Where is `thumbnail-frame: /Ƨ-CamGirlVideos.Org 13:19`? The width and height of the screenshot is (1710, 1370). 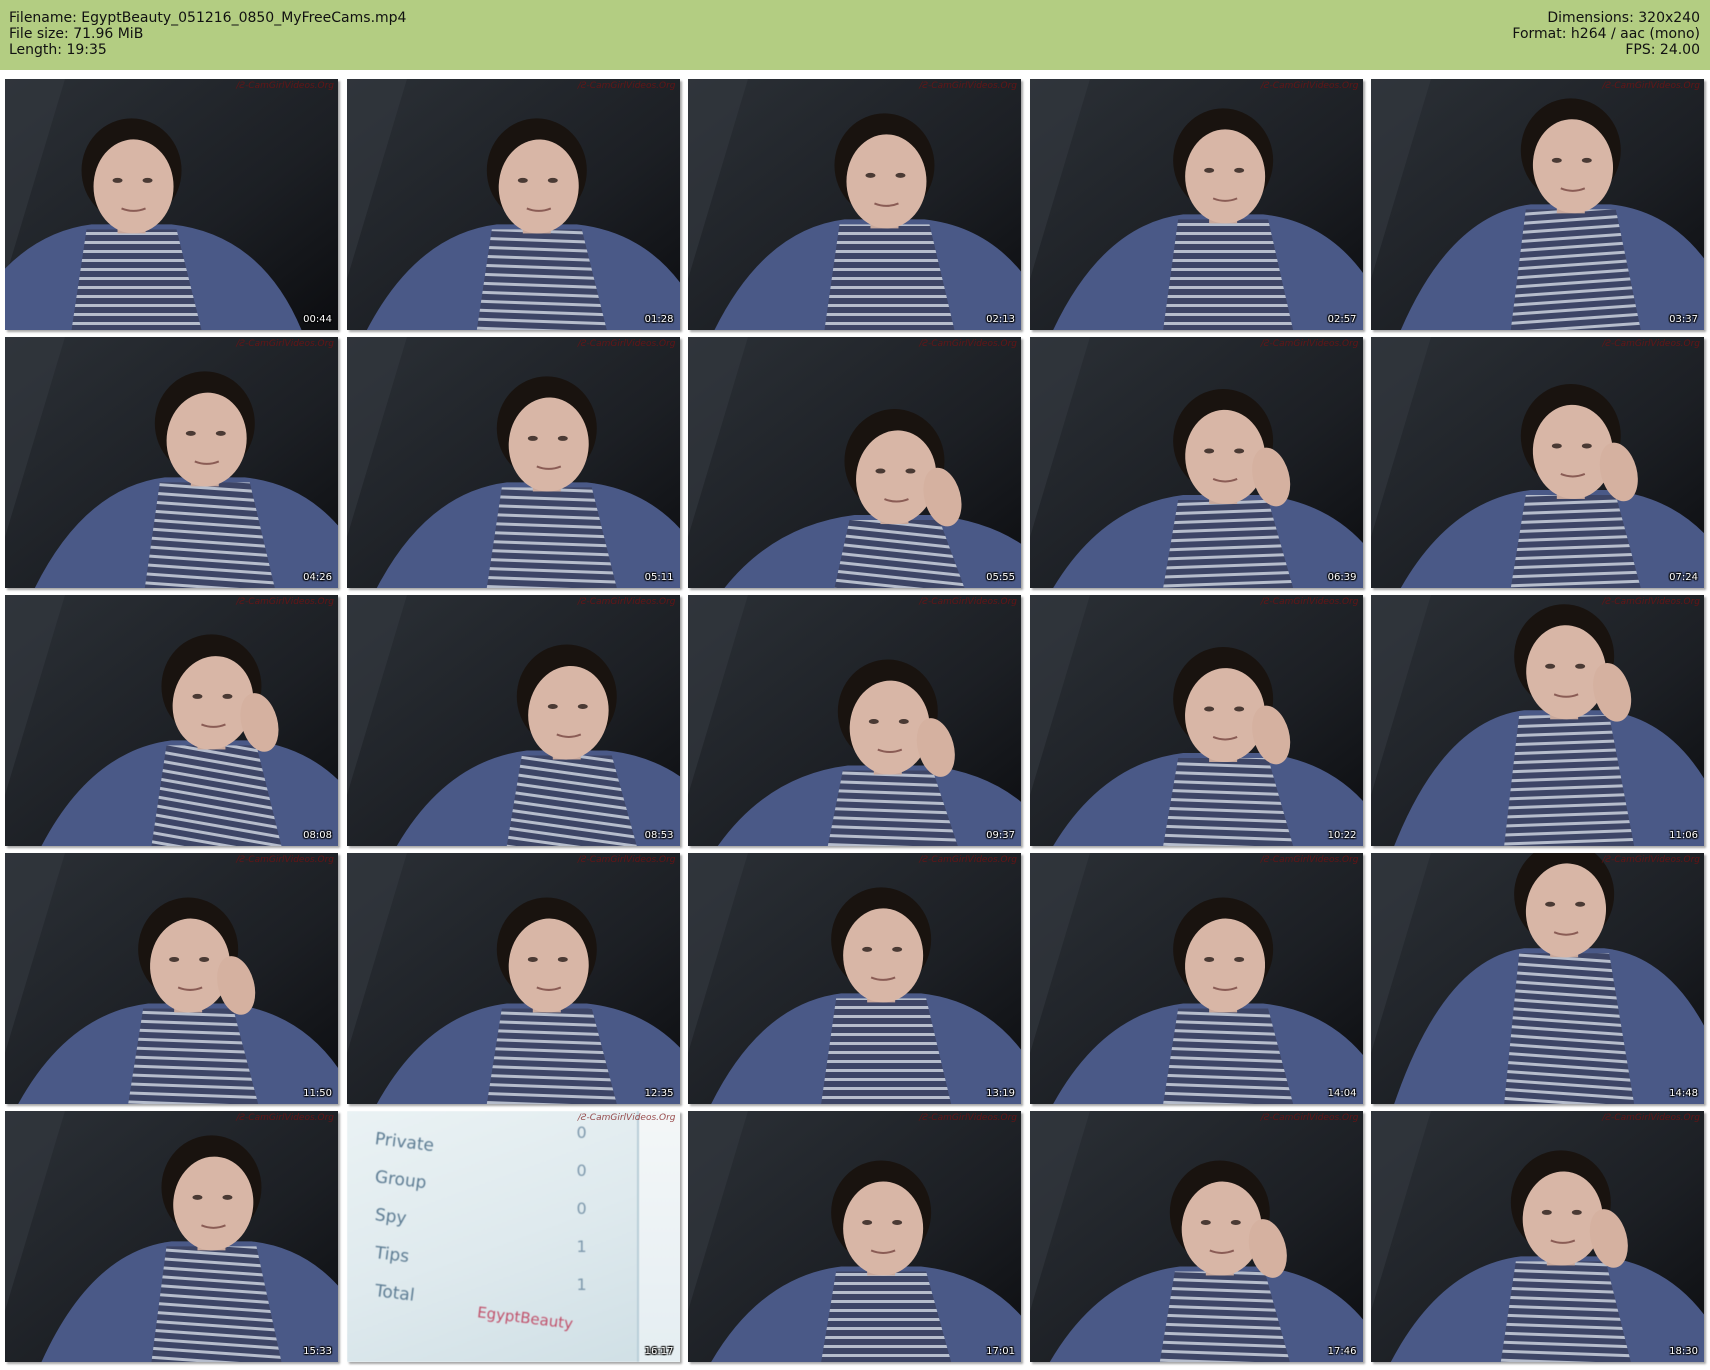 thumbnail-frame: /Ƨ-CamGirlVideos.Org 13:19 is located at coordinates (854, 978).